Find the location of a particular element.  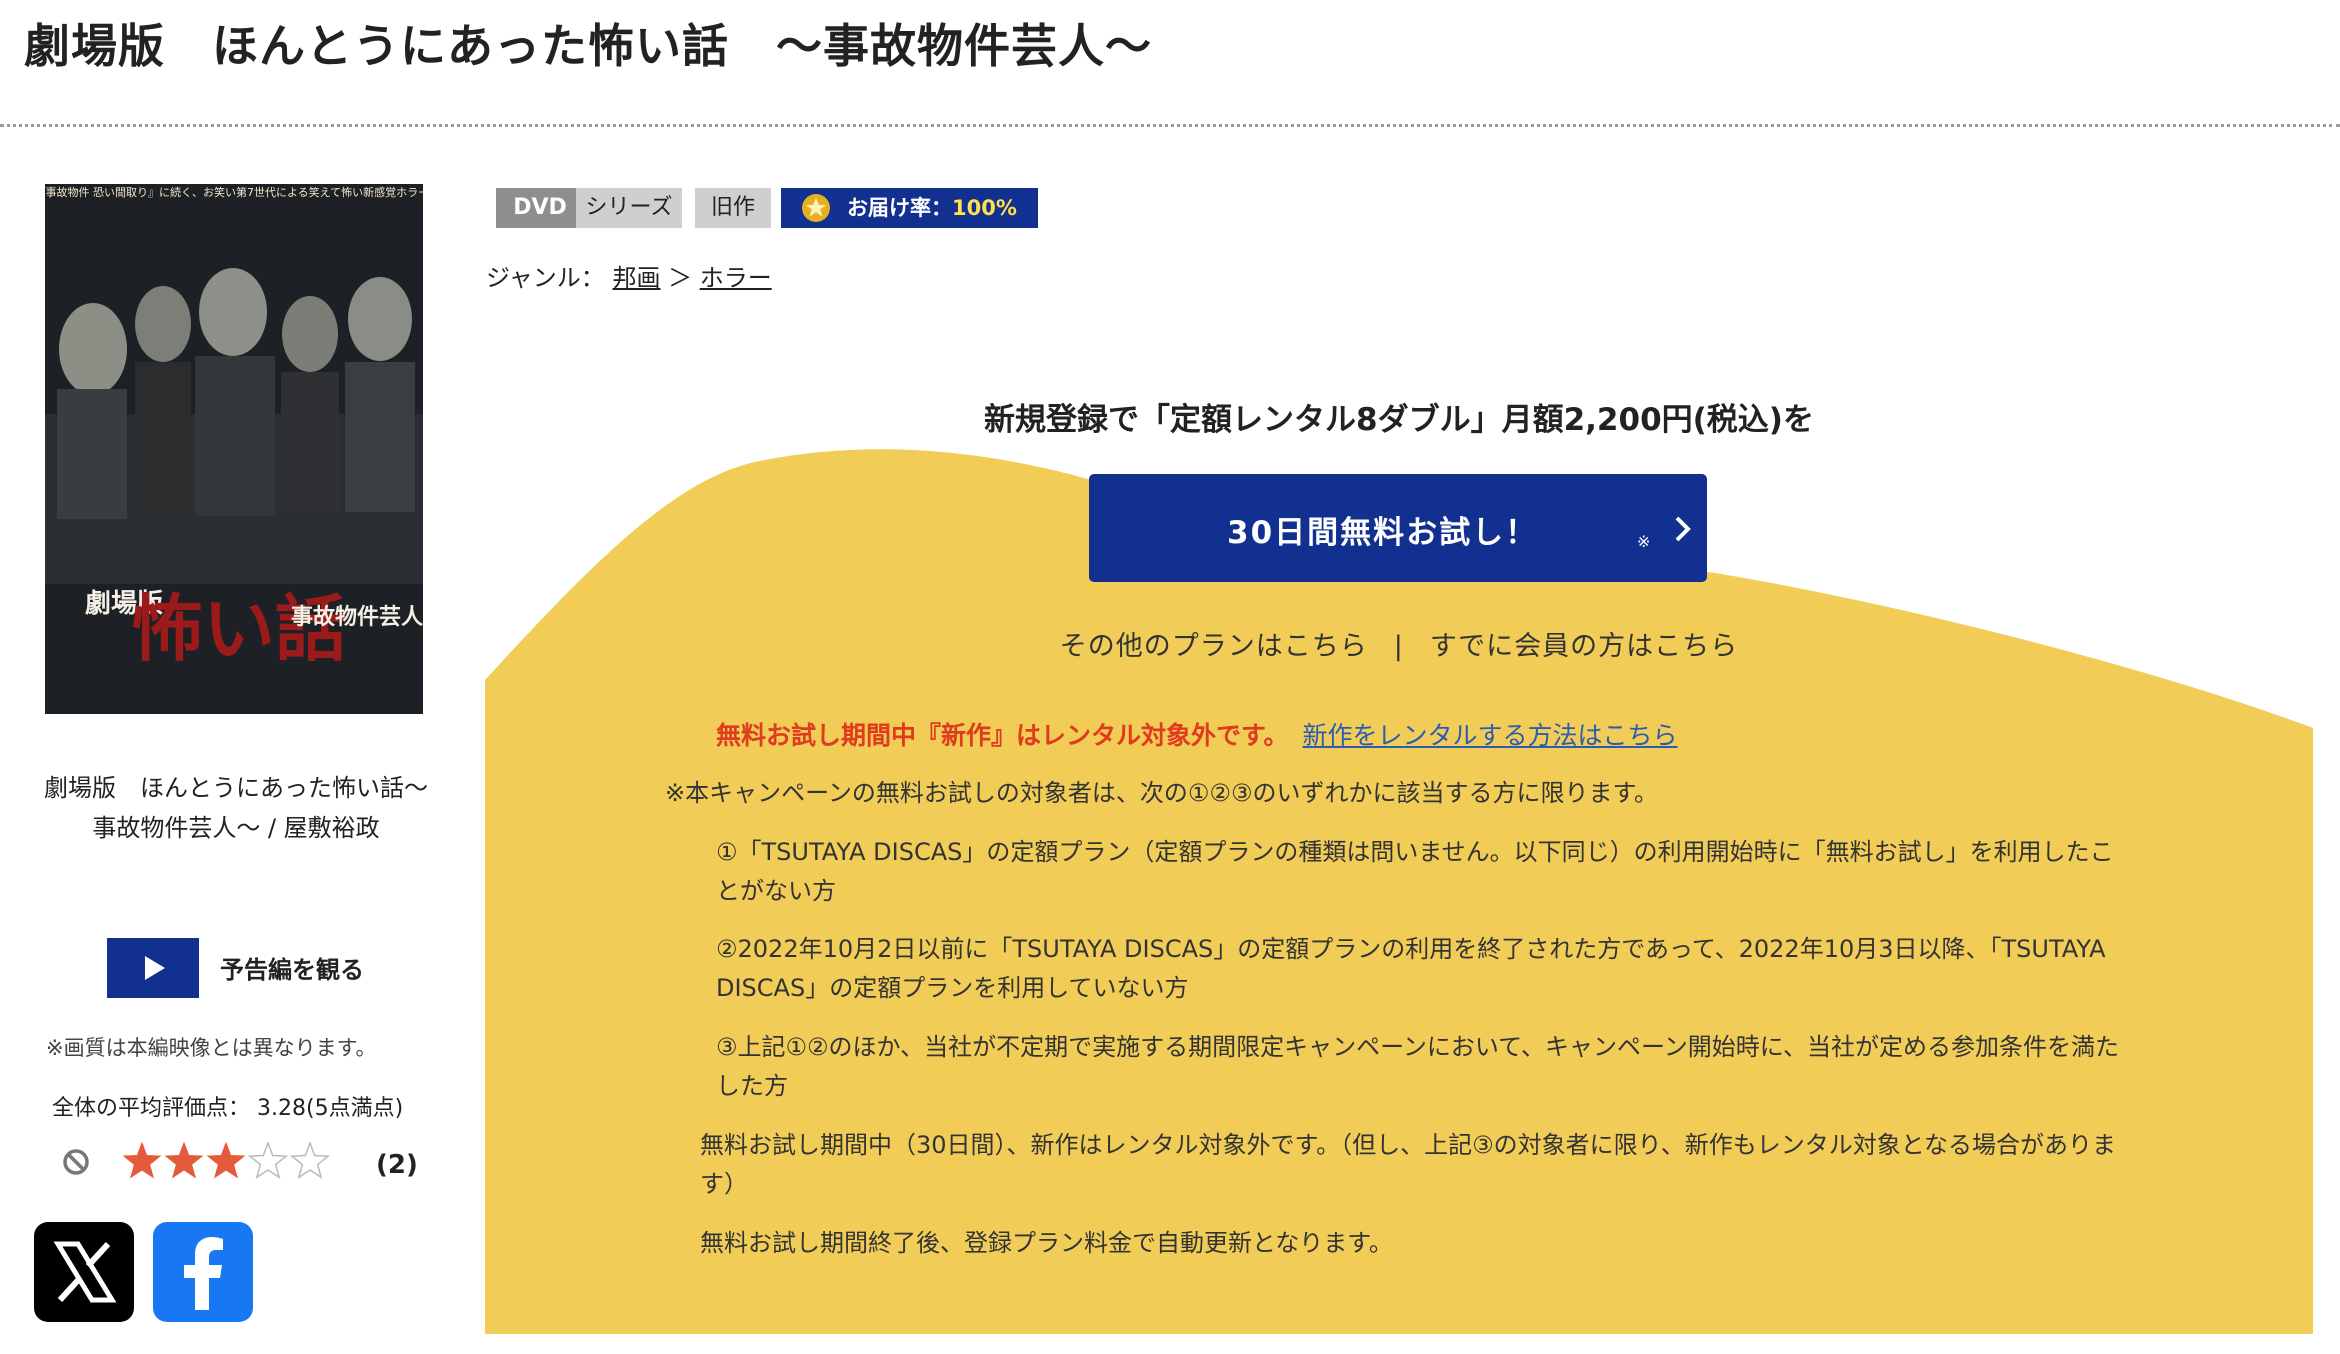

trial-notice: 無料お試し期間中『新作』はレンタル対象外です。 新作をレンタルする方法はこちら is located at coordinates (1197, 734).